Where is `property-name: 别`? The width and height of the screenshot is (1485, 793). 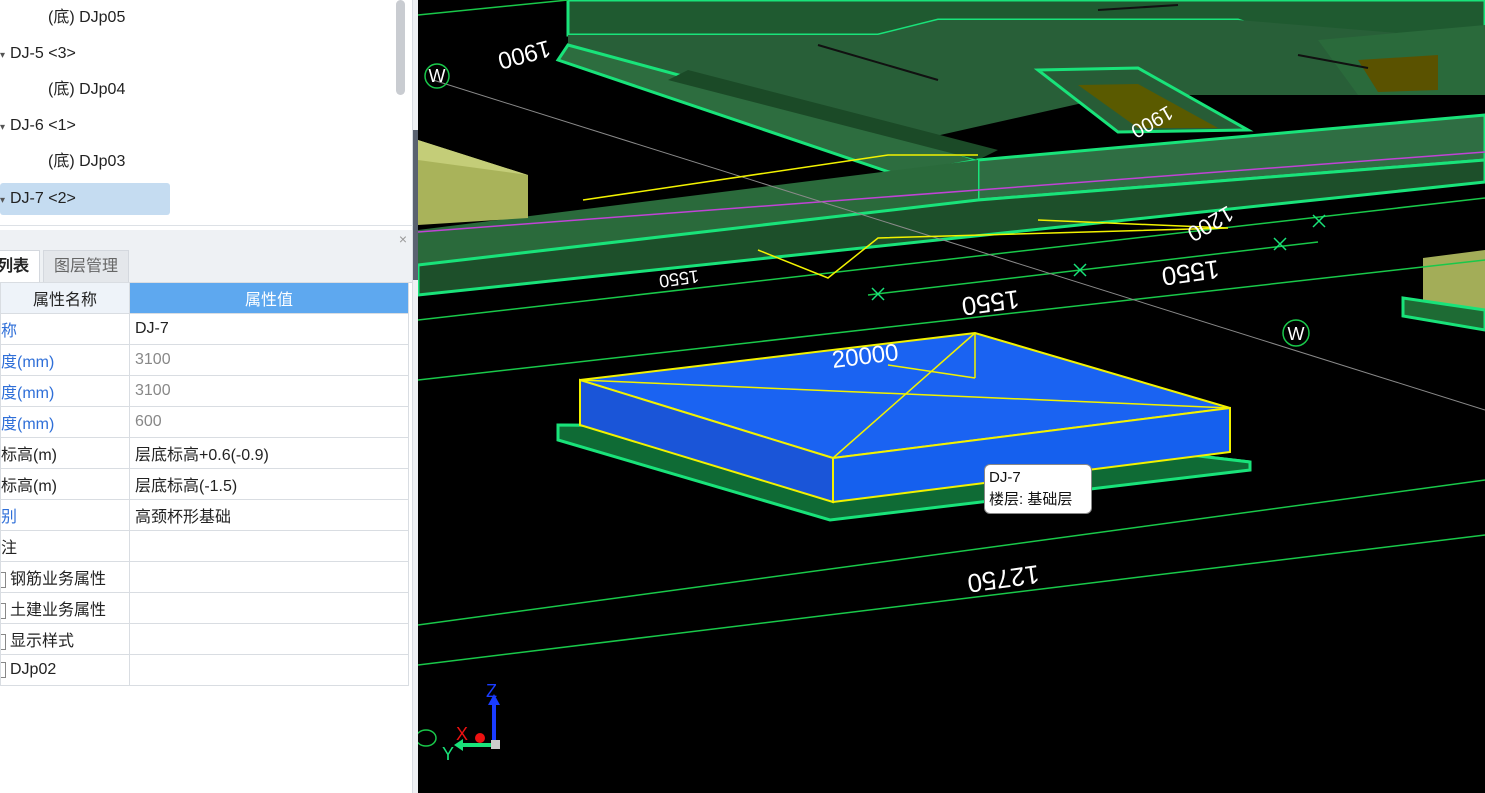 property-name: 别 is located at coordinates (65, 515).